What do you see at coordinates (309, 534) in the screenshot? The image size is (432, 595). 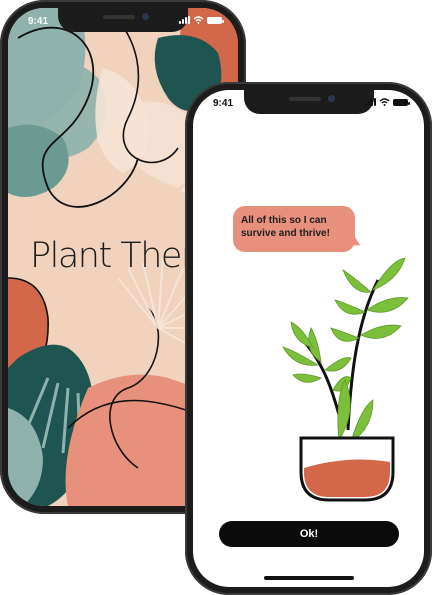 I see `ok-button: Ok!` at bounding box center [309, 534].